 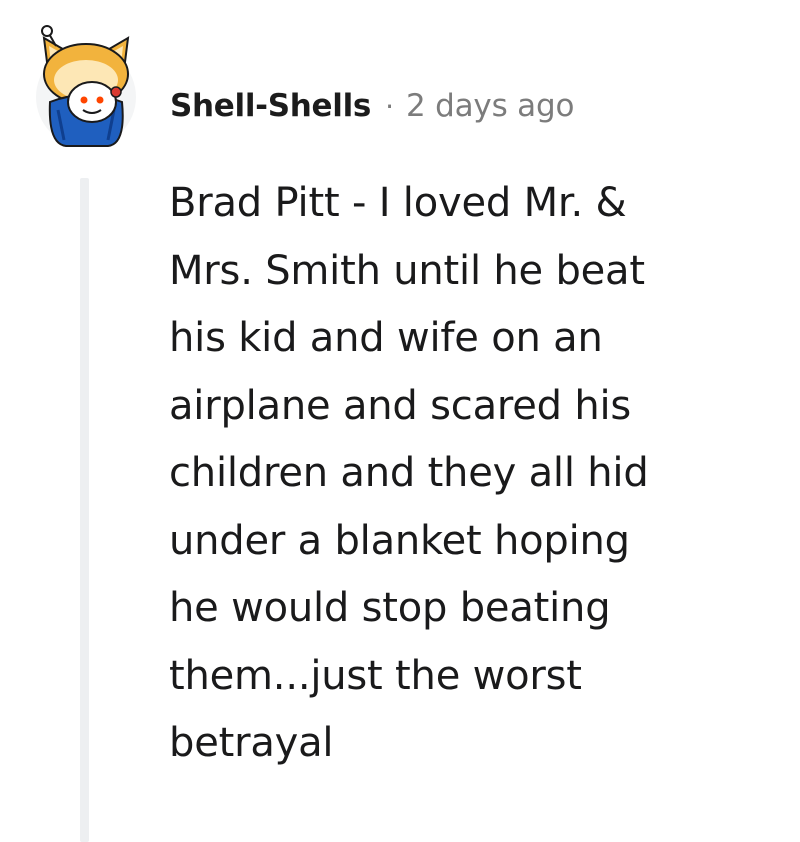 What do you see at coordinates (407, 270) in the screenshot?
I see `comment-body-line: Mrs. Smith until he beat` at bounding box center [407, 270].